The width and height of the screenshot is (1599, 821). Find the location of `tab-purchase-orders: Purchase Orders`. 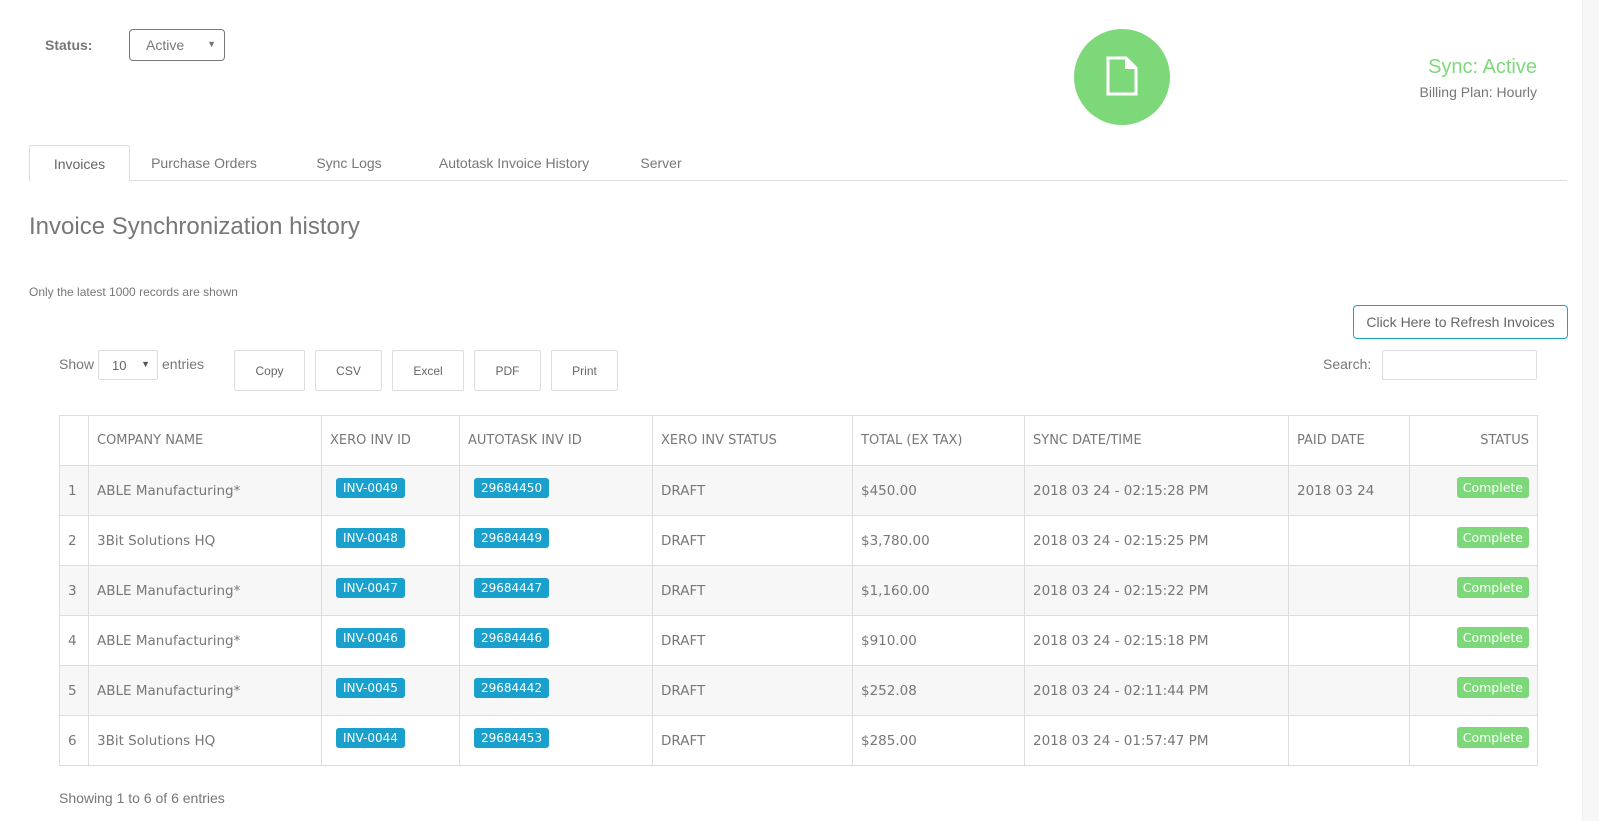

tab-purchase-orders: Purchase Orders is located at coordinates (204, 163).